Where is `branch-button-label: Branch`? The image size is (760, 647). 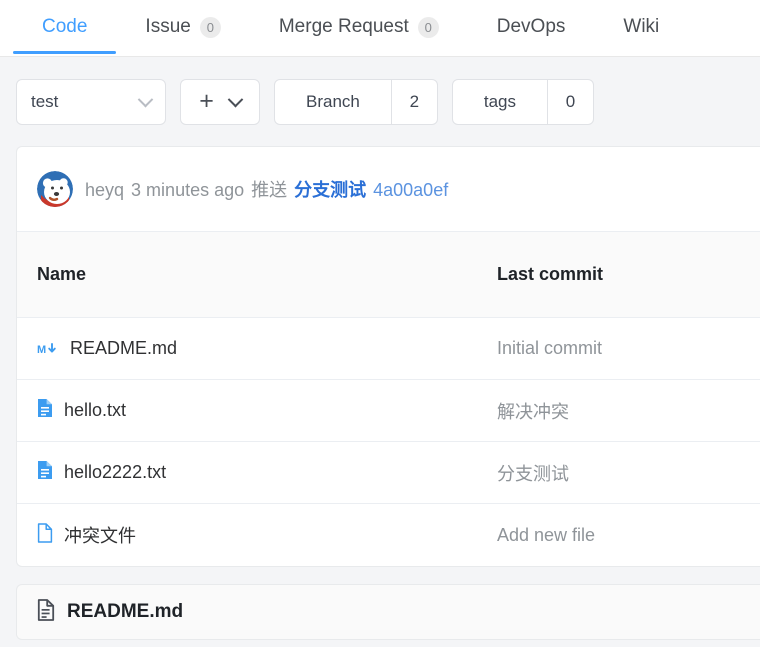 branch-button-label: Branch is located at coordinates (333, 101).